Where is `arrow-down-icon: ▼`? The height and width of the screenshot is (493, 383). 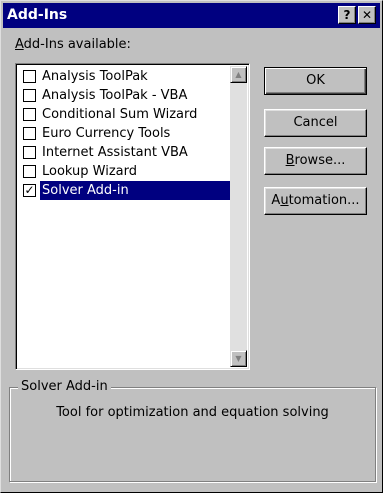 arrow-down-icon: ▼ is located at coordinates (238, 358).